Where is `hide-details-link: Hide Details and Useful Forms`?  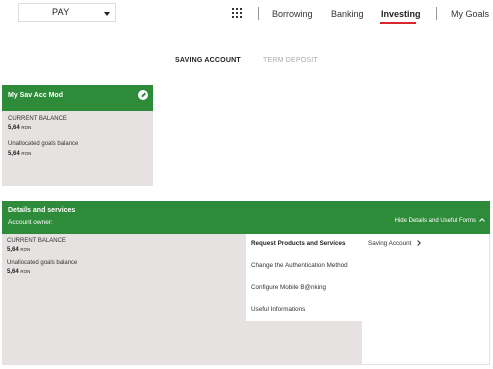
hide-details-link: Hide Details and Useful Forms is located at coordinates (440, 221).